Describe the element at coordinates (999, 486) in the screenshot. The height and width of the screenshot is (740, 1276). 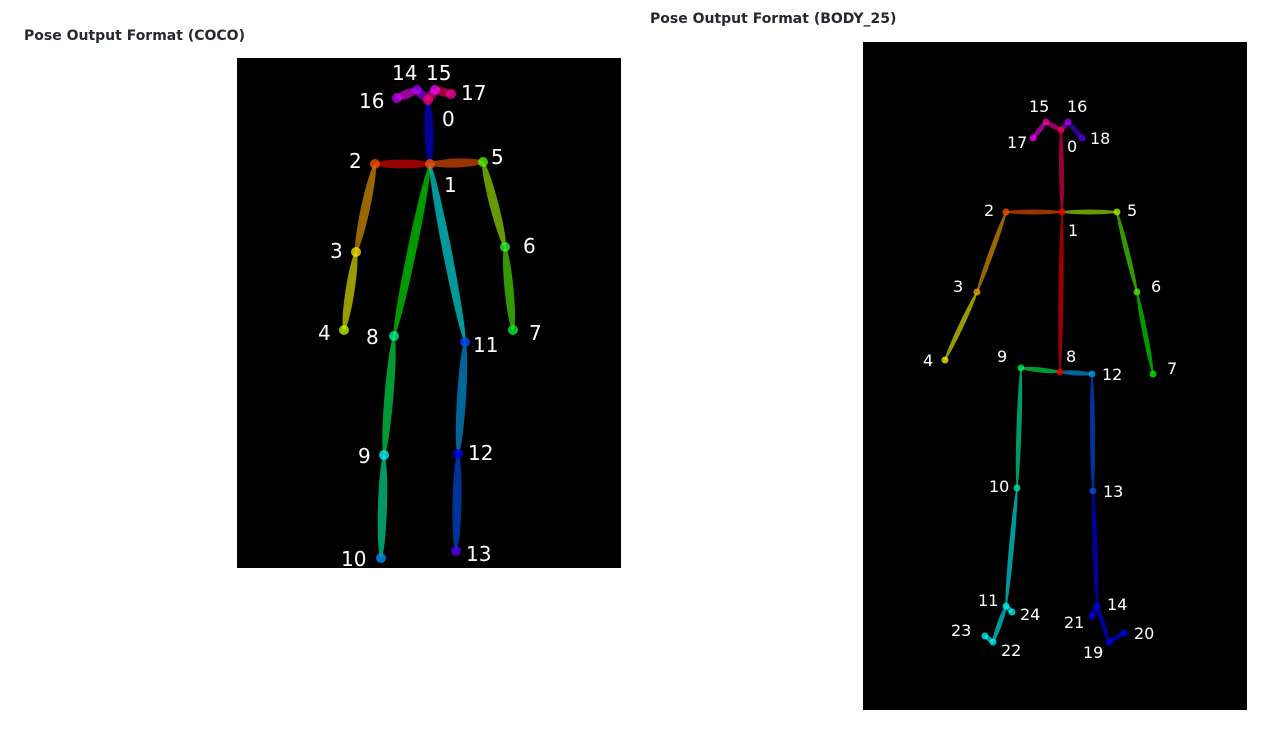
I see `body25-keypoint-label-10: 10` at that location.